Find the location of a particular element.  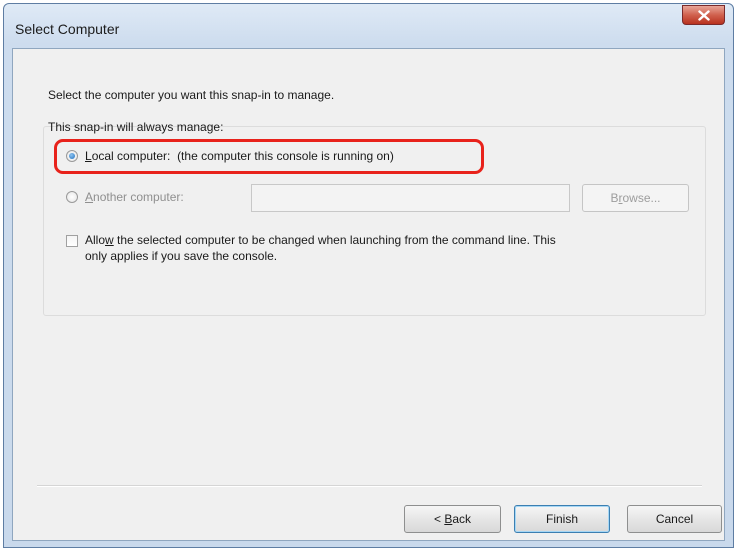

close-button is located at coordinates (703, 15).